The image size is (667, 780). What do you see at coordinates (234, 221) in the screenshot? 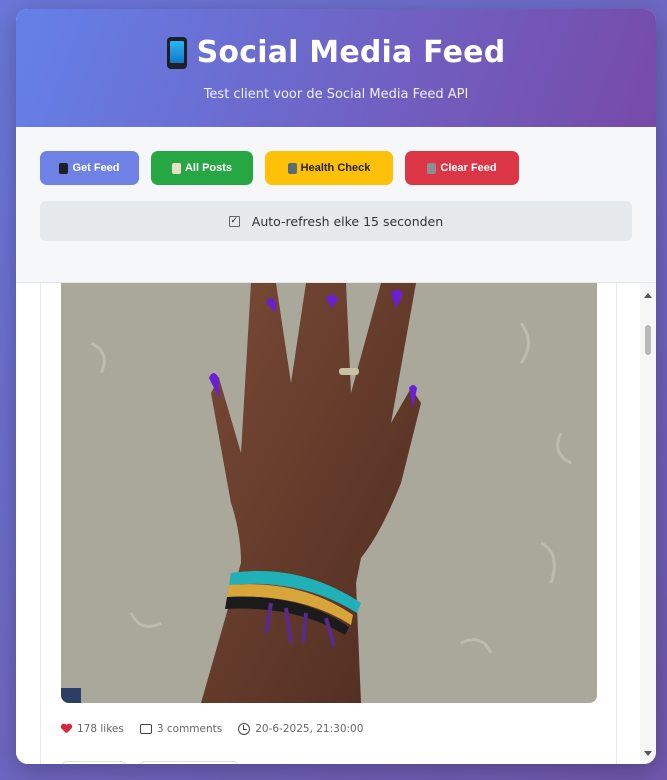
I see `checkbox-checked-icon: ✓` at bounding box center [234, 221].